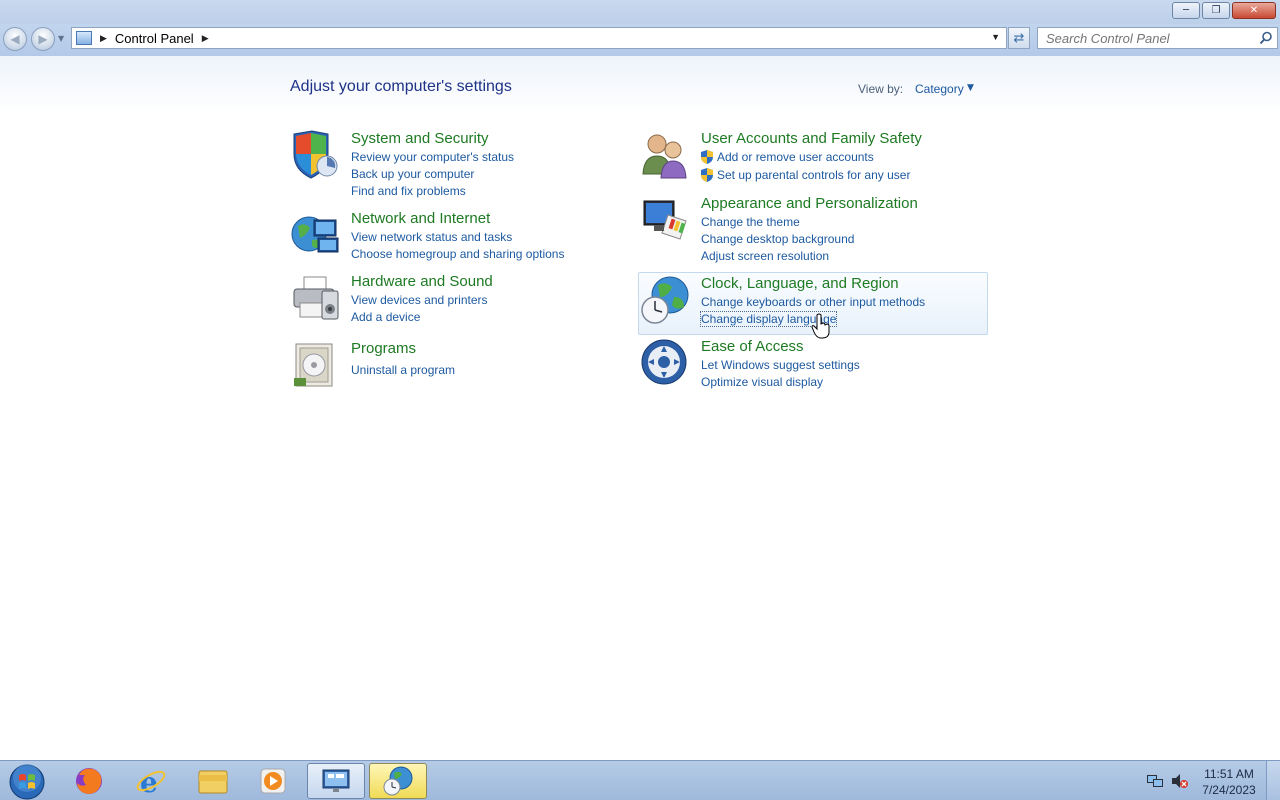 This screenshot has width=1280, height=800. I want to click on navigation-bar: ◀ ▶ ▼ ▶ Control Panel ▶ ▼ ⇄, so click(640, 40).